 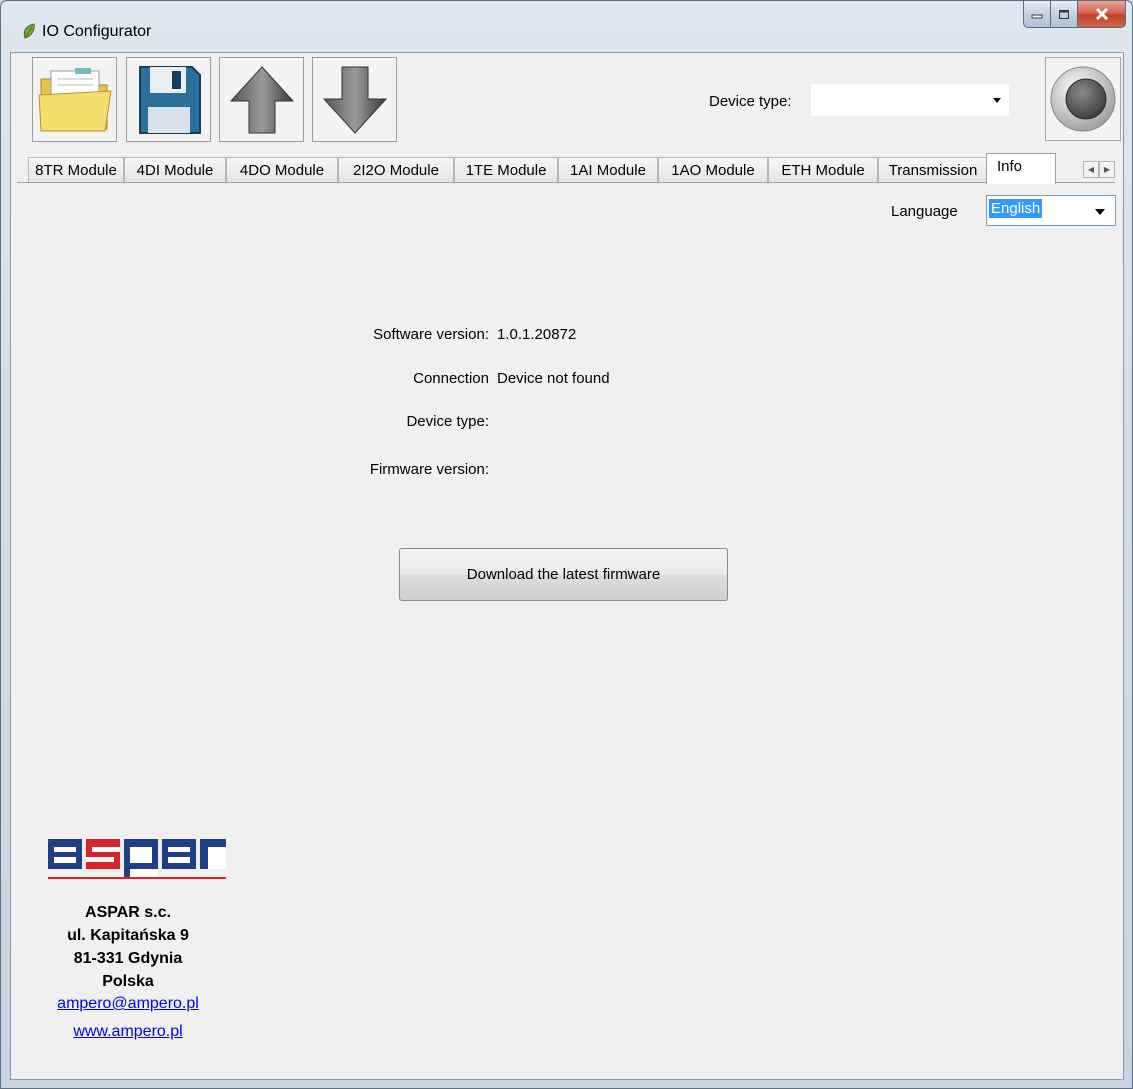 I want to click on open-folder-icon, so click(x=74, y=99).